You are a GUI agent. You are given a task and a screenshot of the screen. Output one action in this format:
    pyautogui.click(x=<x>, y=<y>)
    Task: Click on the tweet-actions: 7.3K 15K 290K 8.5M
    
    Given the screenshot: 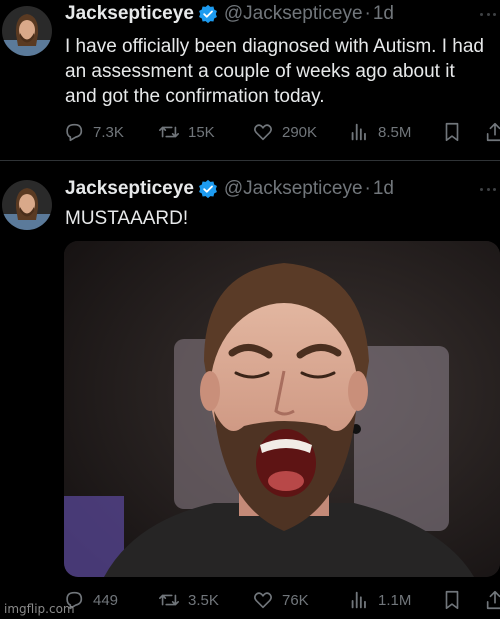 What is the action you would take?
    pyautogui.click(x=281, y=132)
    